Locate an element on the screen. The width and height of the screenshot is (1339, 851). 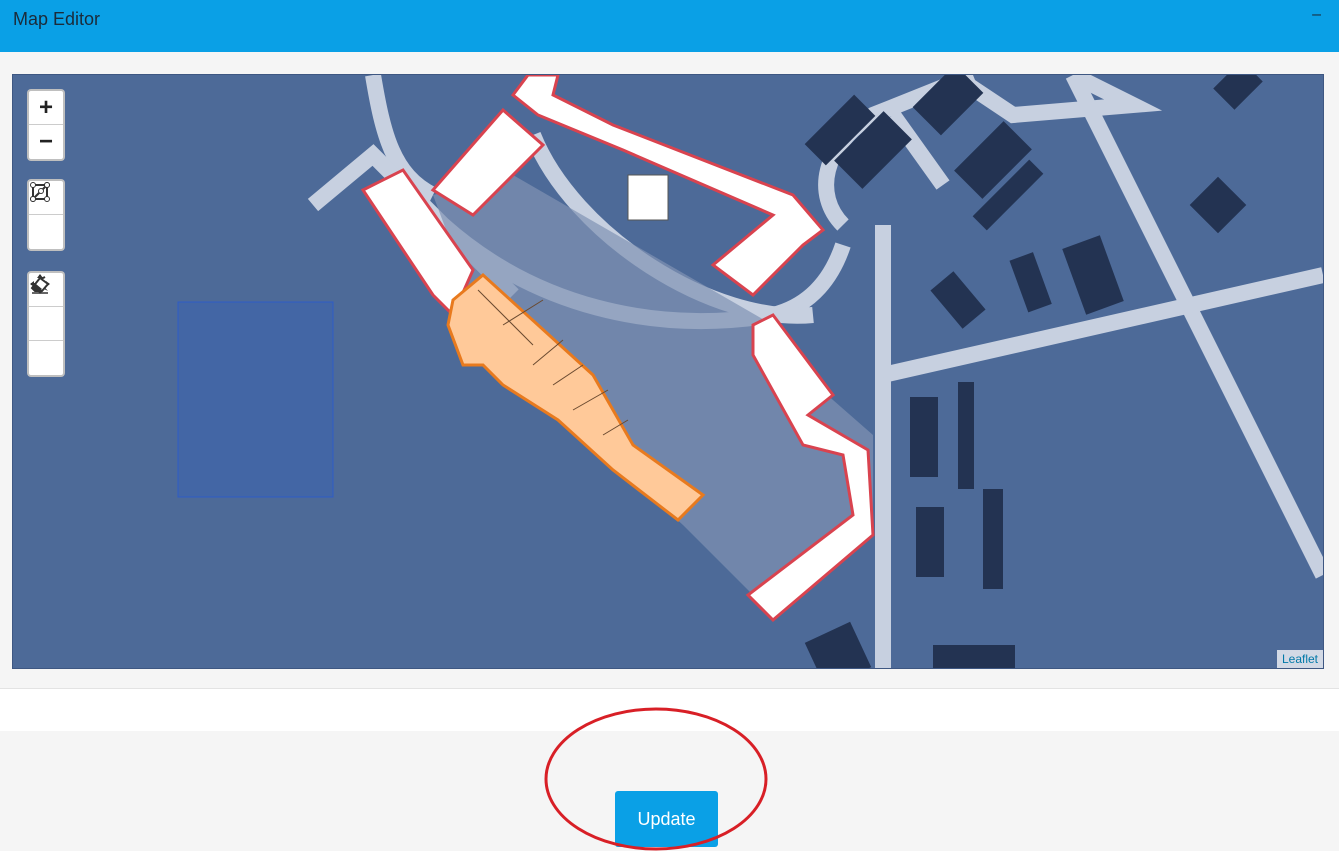
edit-toolbar is located at coordinates (46, 324).